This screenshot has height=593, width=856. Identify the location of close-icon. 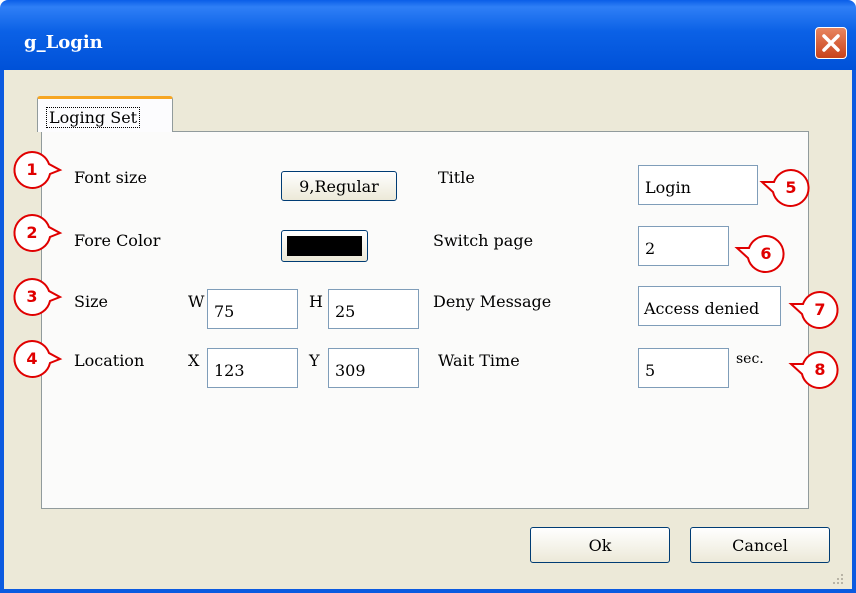
(831, 43).